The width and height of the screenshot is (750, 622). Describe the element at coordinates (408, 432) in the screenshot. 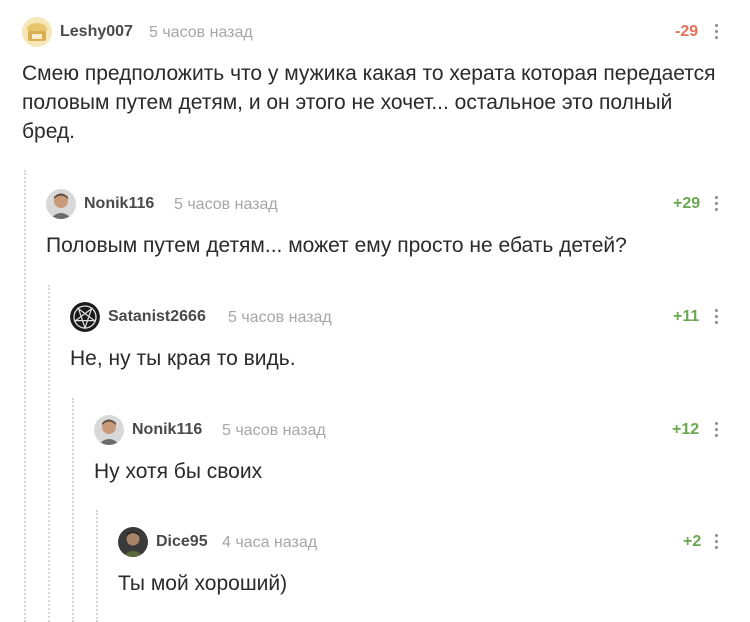

I see `comment-header: Nonik116 5 часов назад +12` at that location.